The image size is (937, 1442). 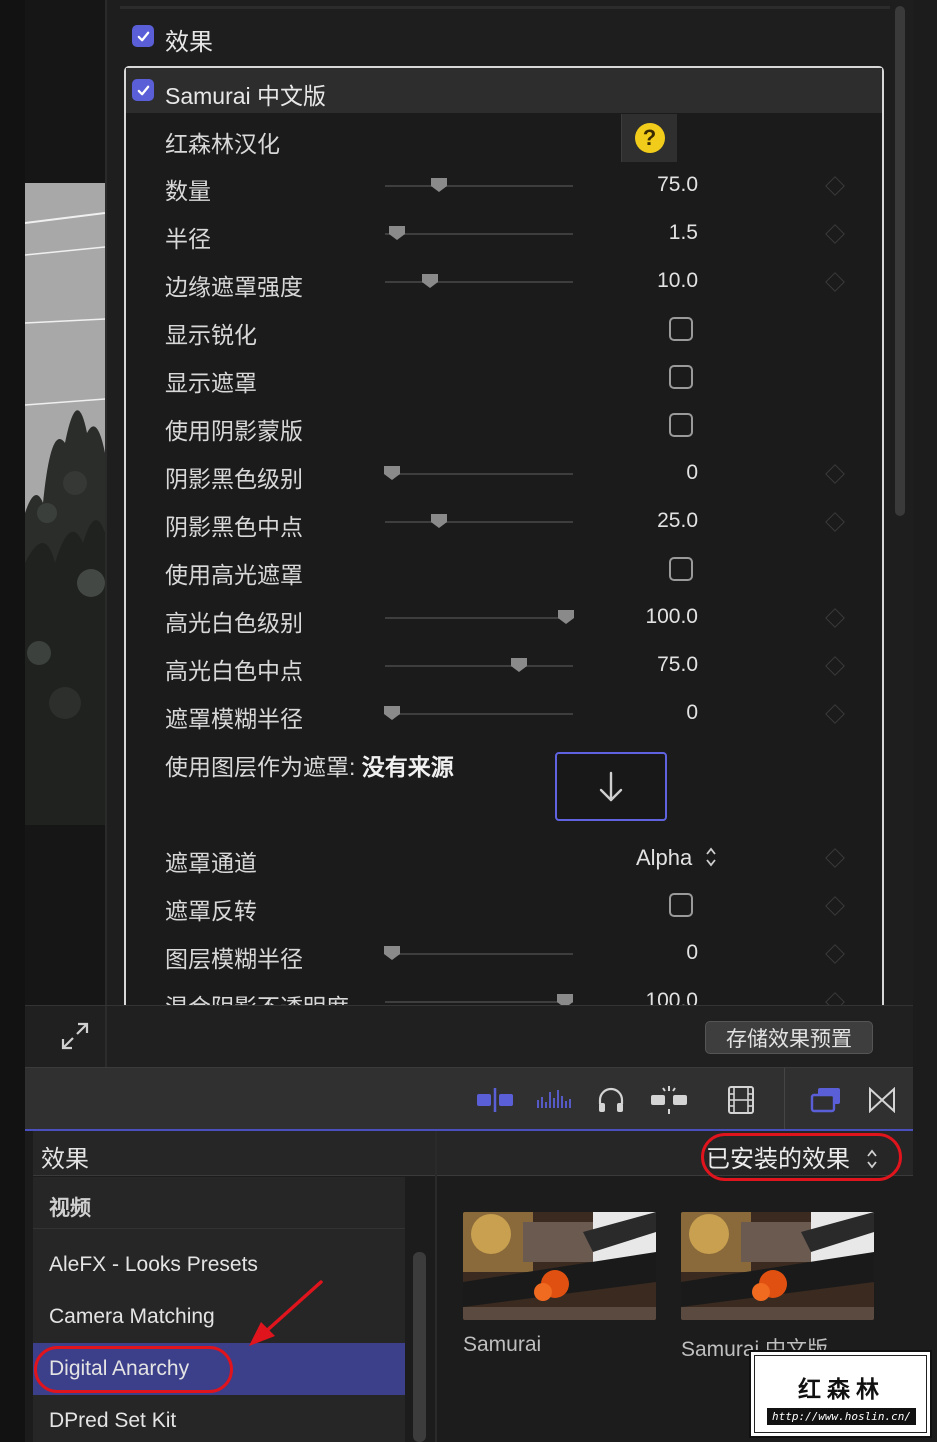 I want to click on toolbar-separator, so click(x=784, y=1098).